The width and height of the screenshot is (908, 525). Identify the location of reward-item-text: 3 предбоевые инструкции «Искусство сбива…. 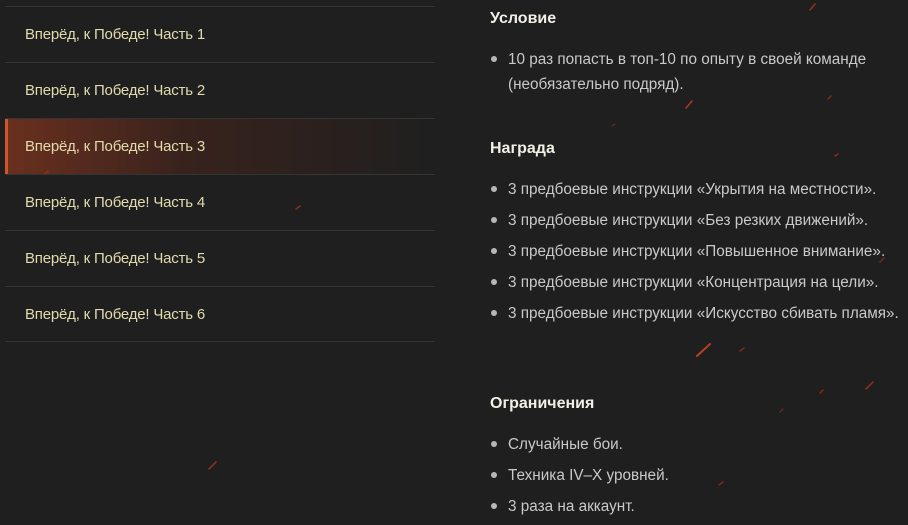
(703, 313).